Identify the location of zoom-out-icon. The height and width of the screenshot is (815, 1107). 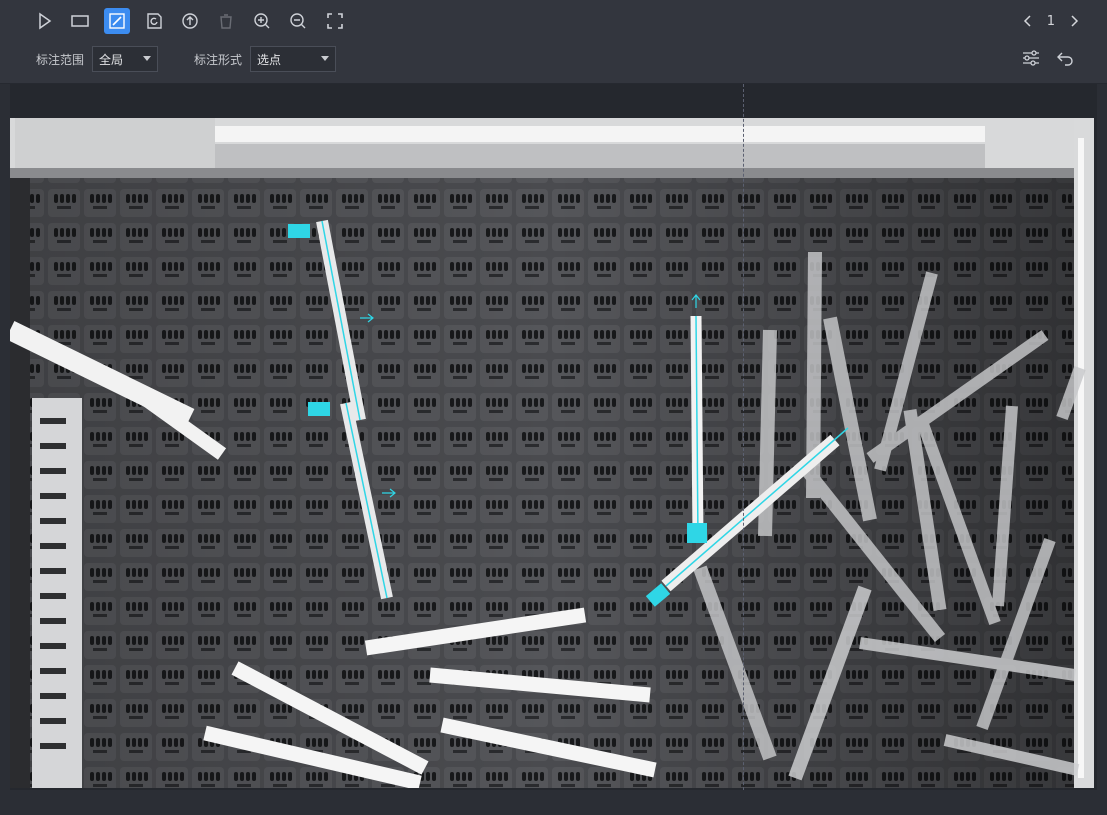
(298, 21).